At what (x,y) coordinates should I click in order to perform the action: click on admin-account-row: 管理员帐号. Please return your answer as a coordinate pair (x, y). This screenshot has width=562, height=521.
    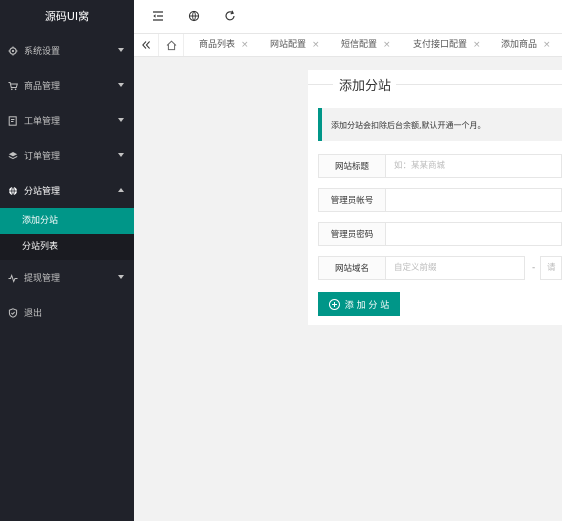
    Looking at the image, I should click on (440, 200).